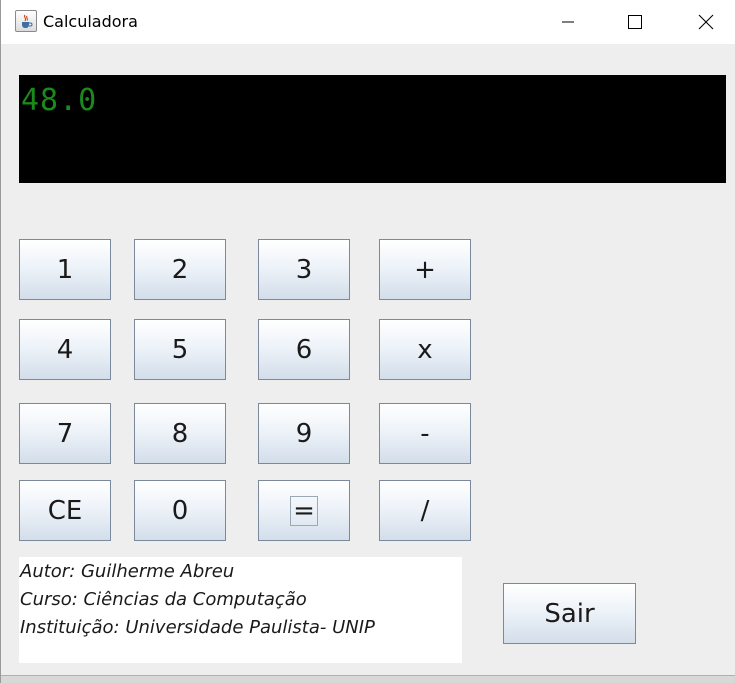 The height and width of the screenshot is (683, 735). I want to click on divide-button: /, so click(425, 510).